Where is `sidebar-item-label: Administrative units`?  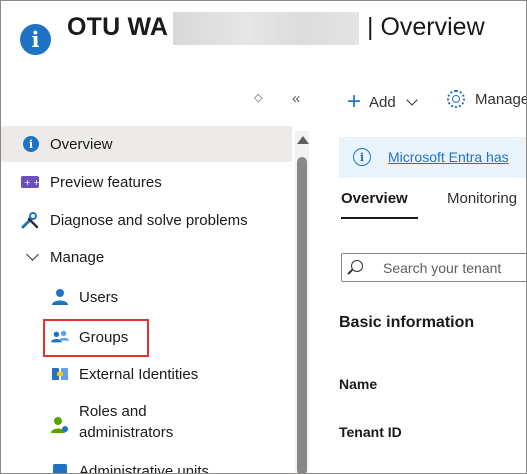
sidebar-item-label: Administrative units is located at coordinates (144, 468).